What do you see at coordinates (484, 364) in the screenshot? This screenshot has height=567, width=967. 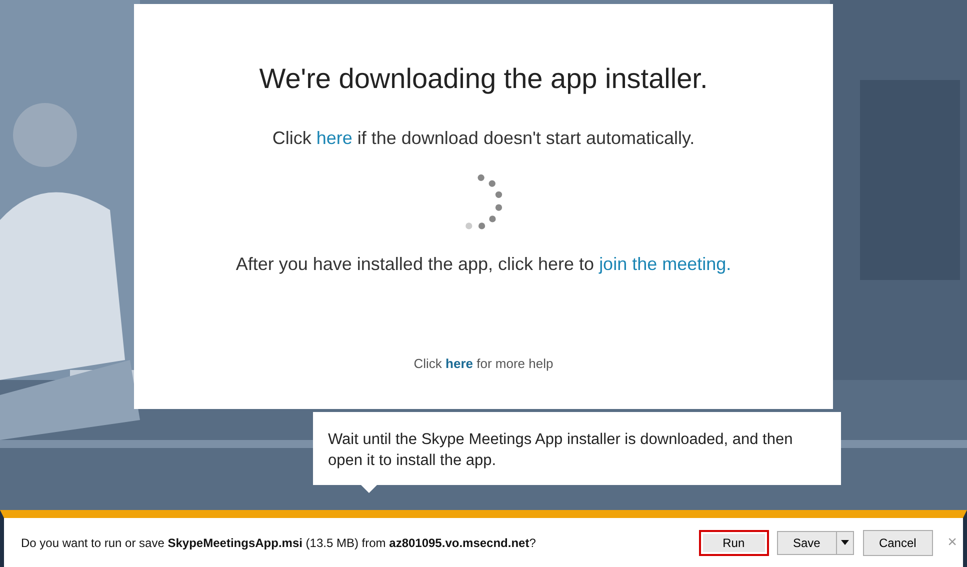 I see `help-text: Click here for more help` at bounding box center [484, 364].